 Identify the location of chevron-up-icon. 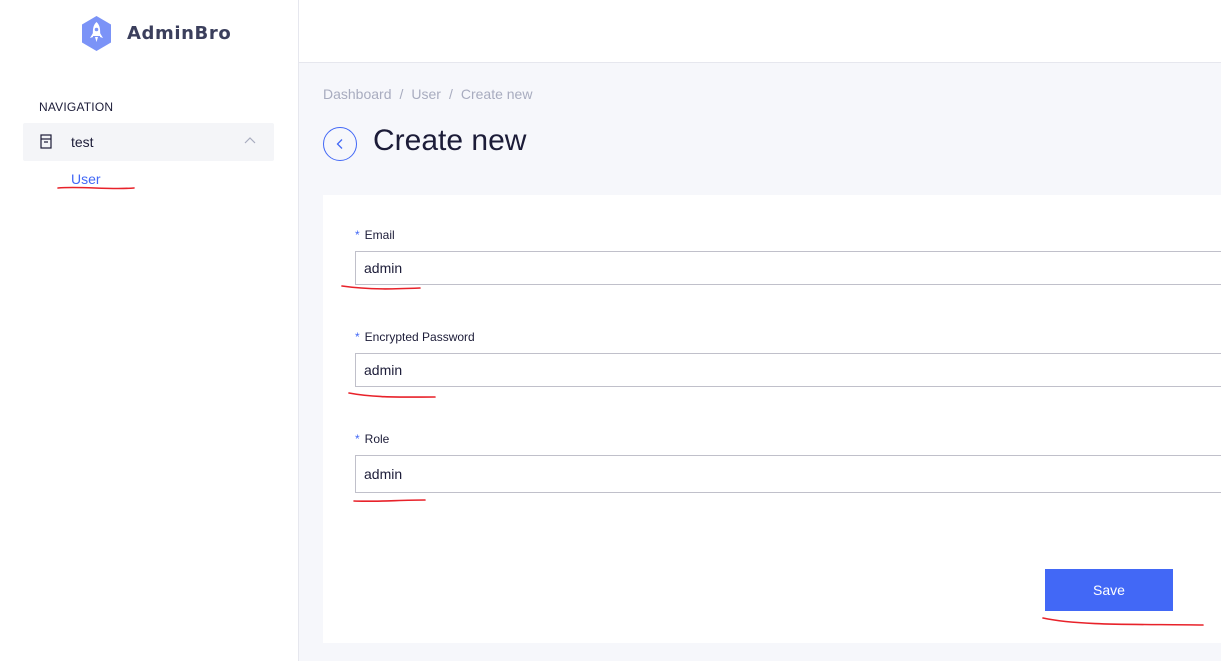
(250, 141).